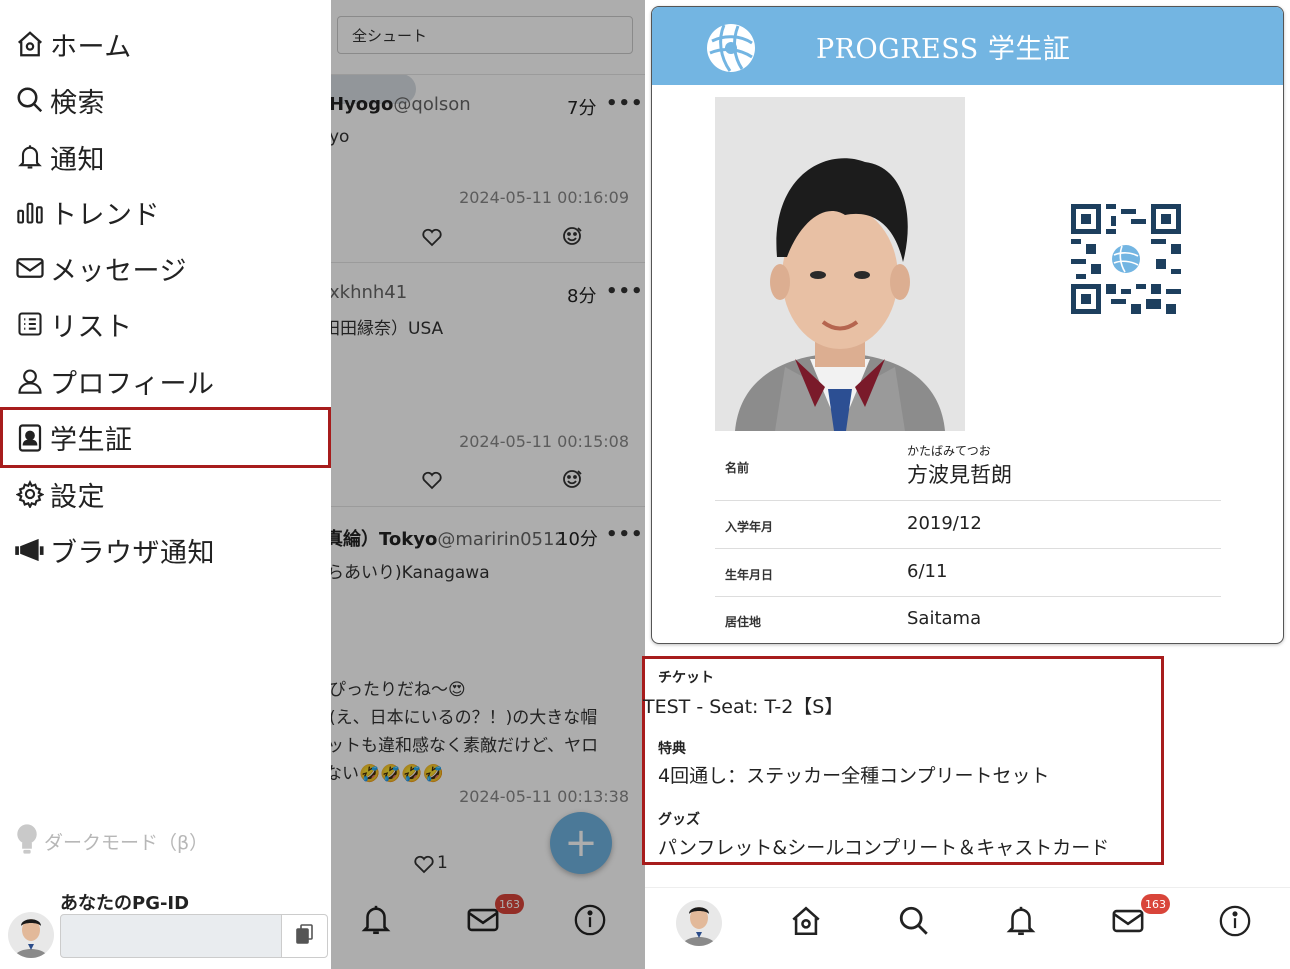  What do you see at coordinates (77, 103) in the screenshot?
I see `sidebar-item-label: 検索` at bounding box center [77, 103].